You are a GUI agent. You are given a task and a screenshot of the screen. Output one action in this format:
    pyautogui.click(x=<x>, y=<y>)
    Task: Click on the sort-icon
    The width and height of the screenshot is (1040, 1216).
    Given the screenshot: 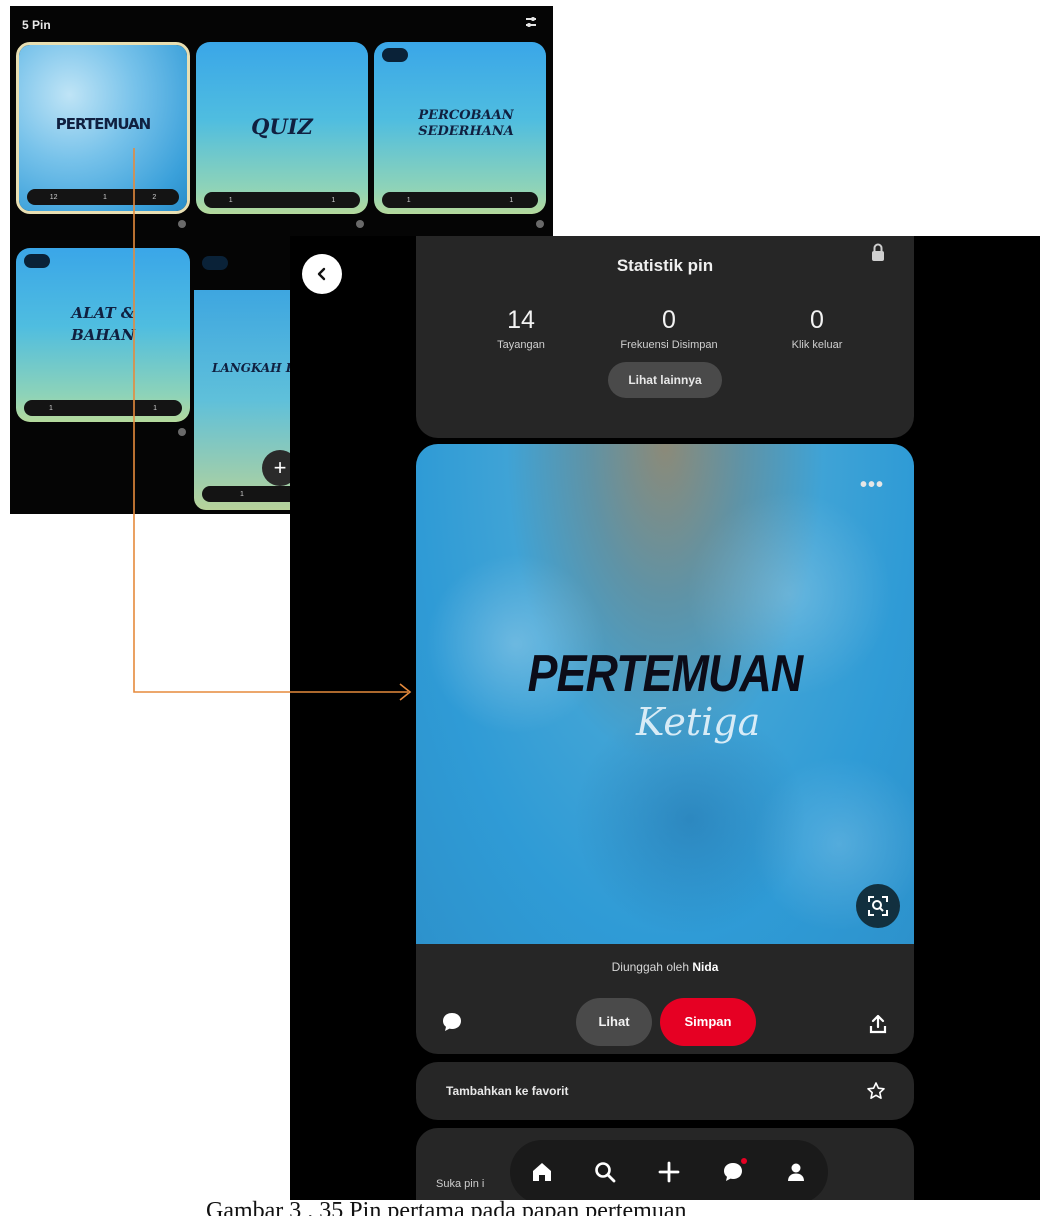 What is the action you would take?
    pyautogui.click(x=531, y=22)
    